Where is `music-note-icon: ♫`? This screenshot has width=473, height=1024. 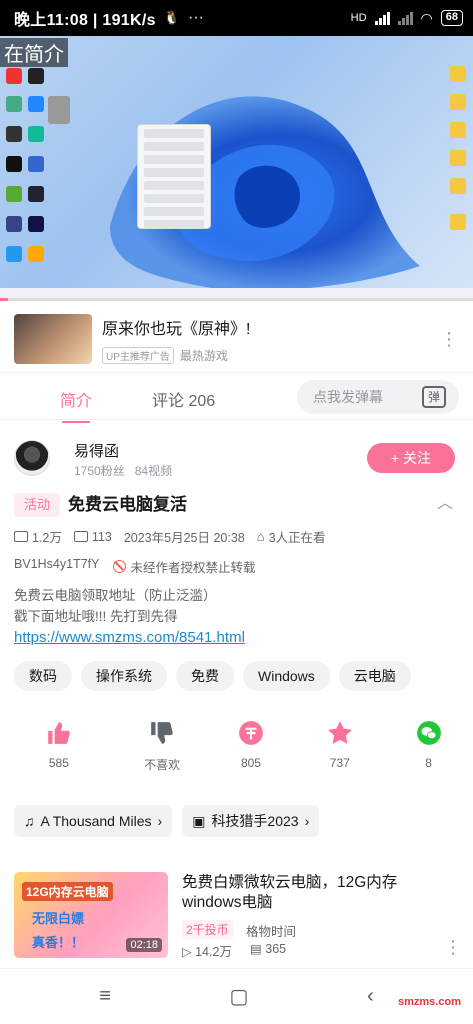
music-note-icon: ♫ is located at coordinates (29, 821).